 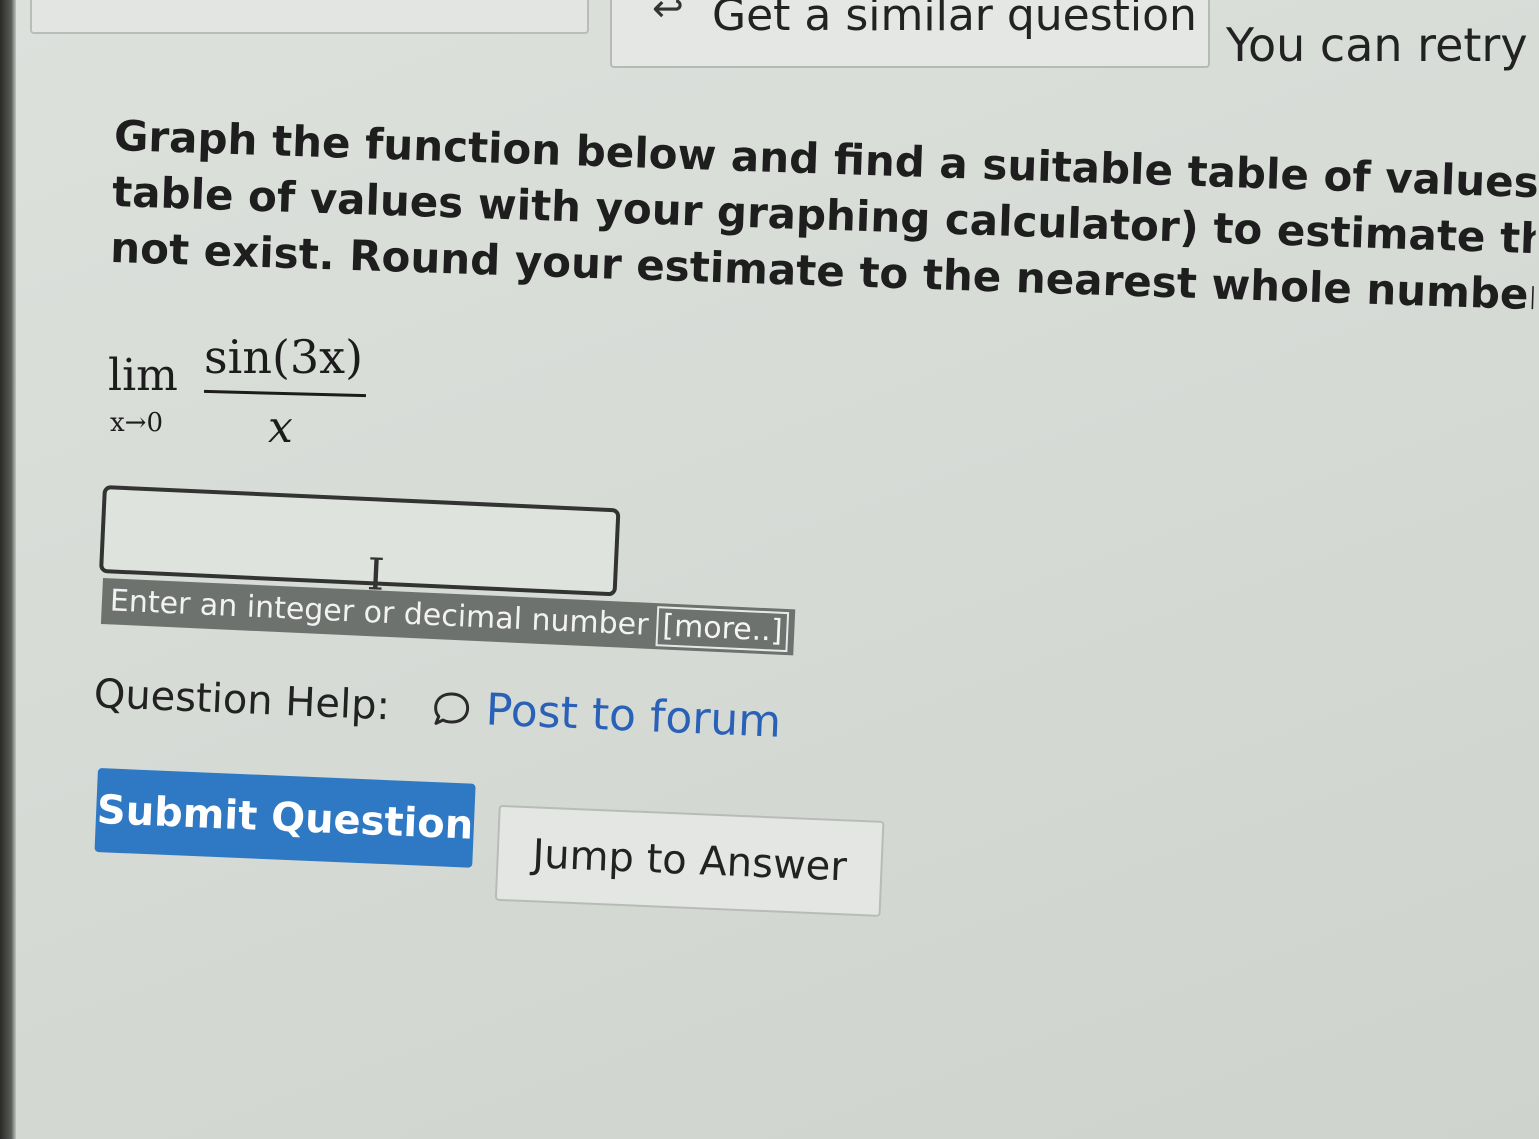 I want to click on fraction-numerator: sin(3x), so click(x=284, y=357).